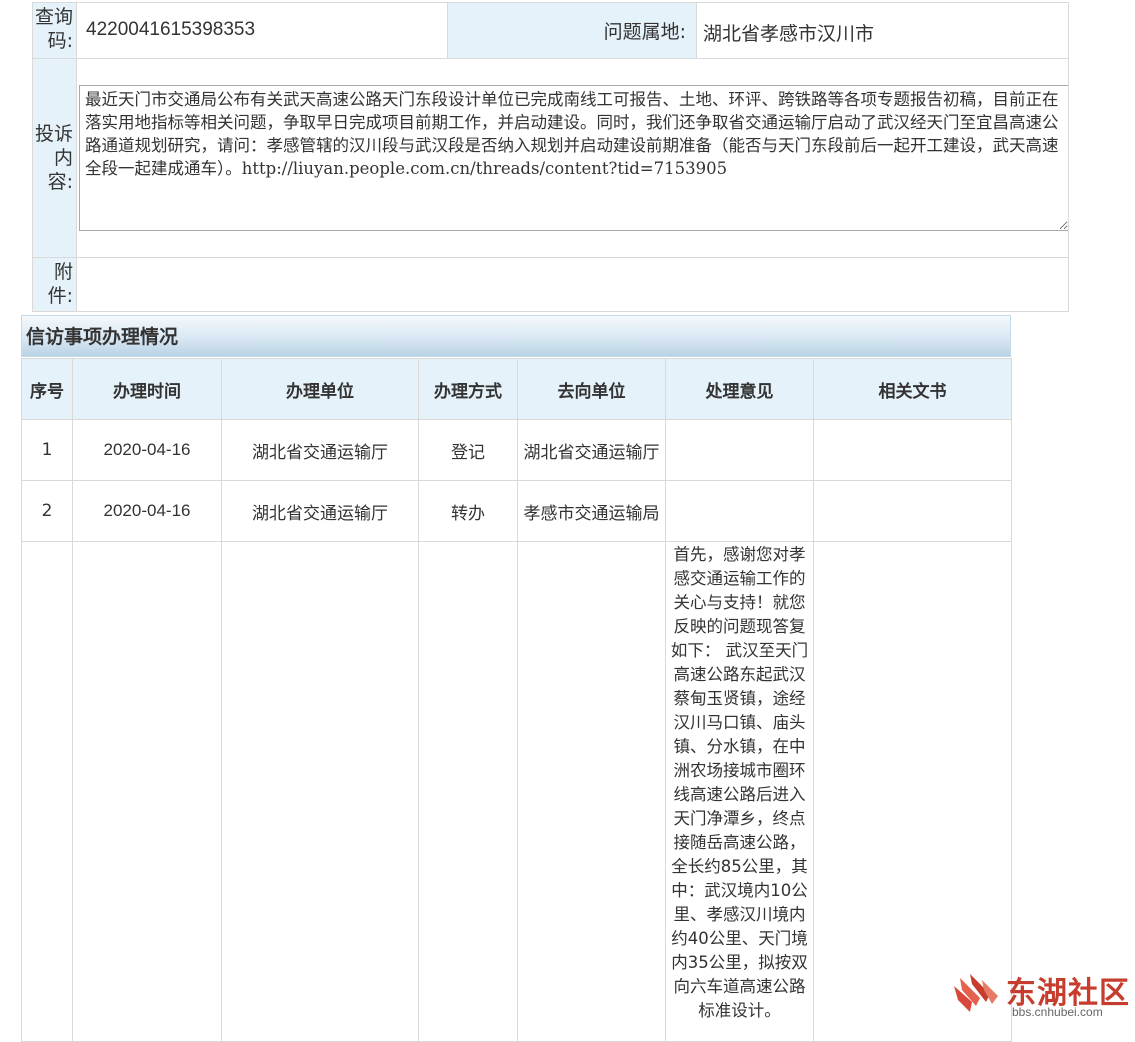  Describe the element at coordinates (572, 284) in the screenshot. I see `attachment-value` at that location.